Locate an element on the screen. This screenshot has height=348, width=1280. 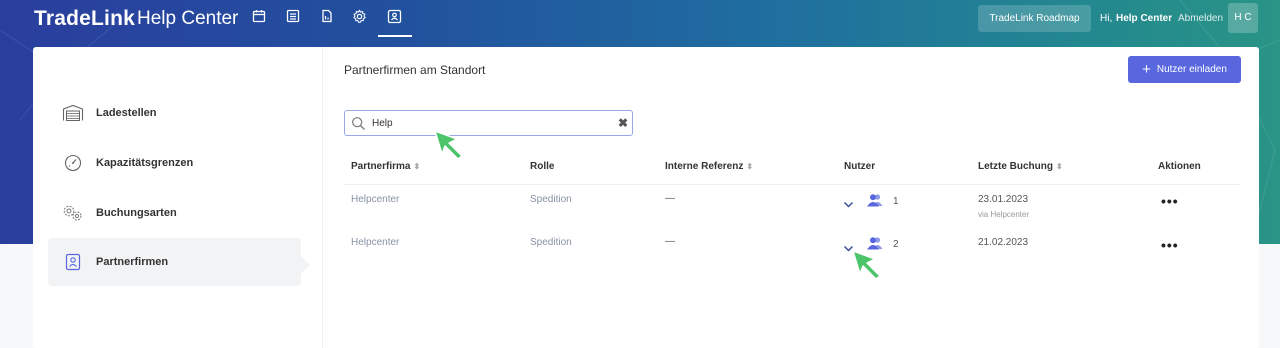
list-icon is located at coordinates (294, 17).